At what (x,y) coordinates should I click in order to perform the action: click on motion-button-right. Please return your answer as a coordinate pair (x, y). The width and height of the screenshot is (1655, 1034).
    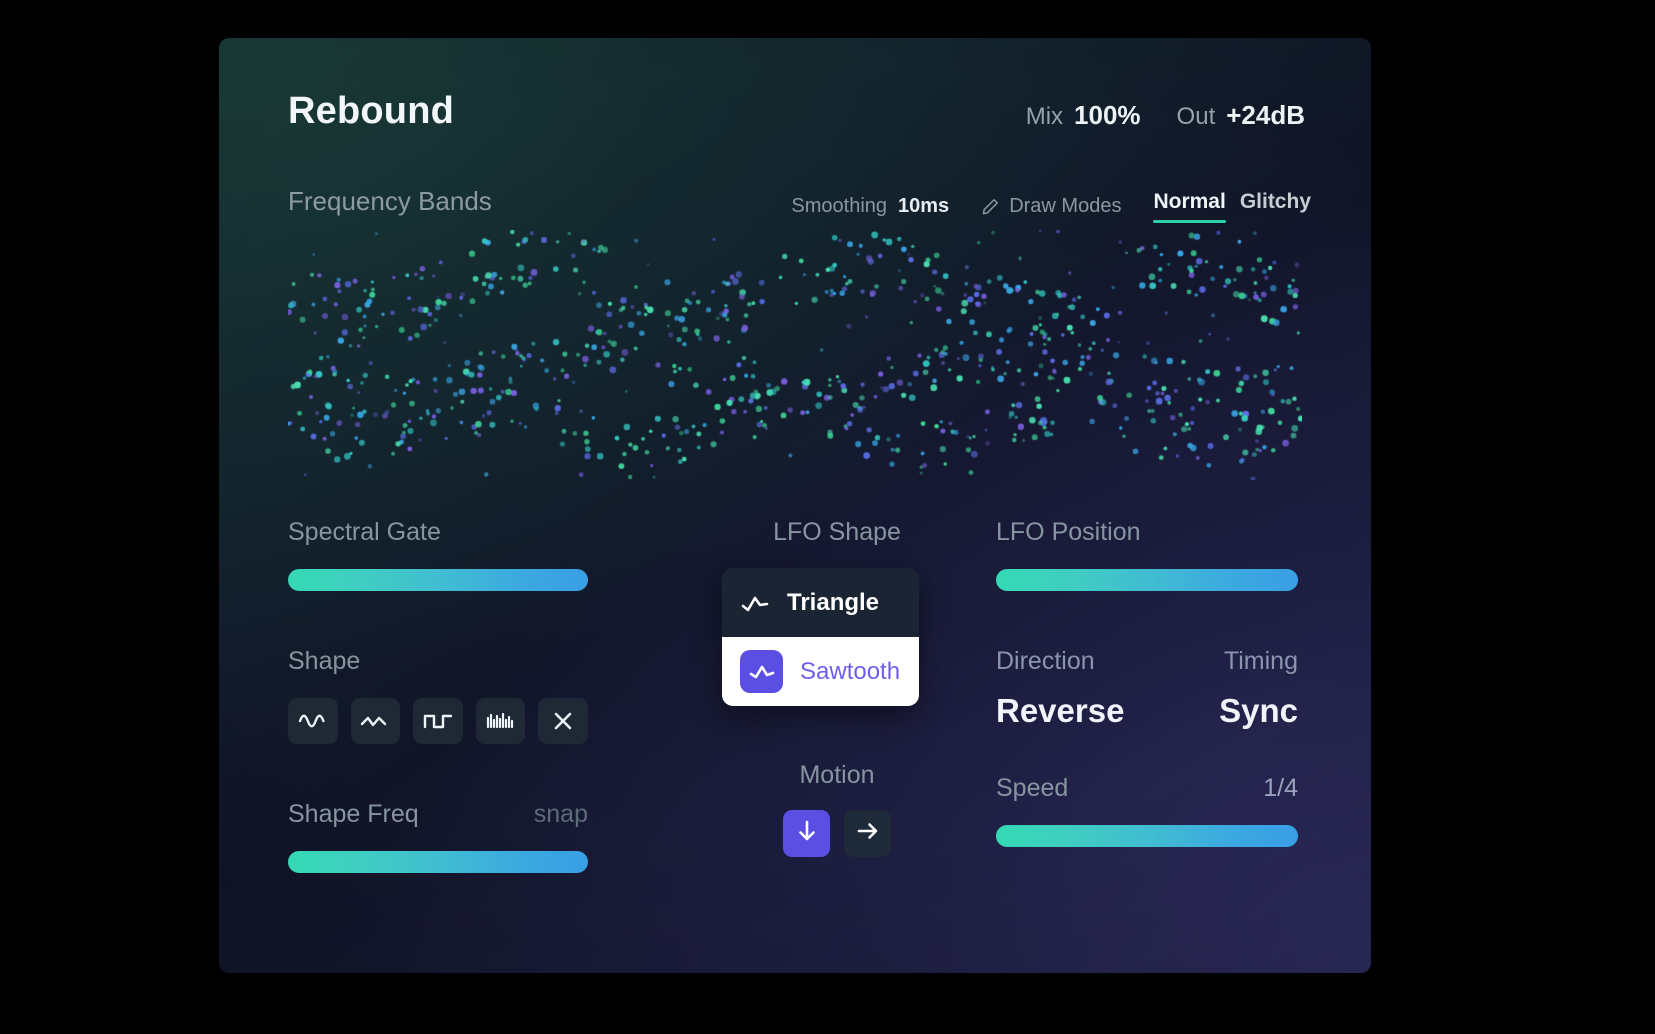
    Looking at the image, I should click on (867, 833).